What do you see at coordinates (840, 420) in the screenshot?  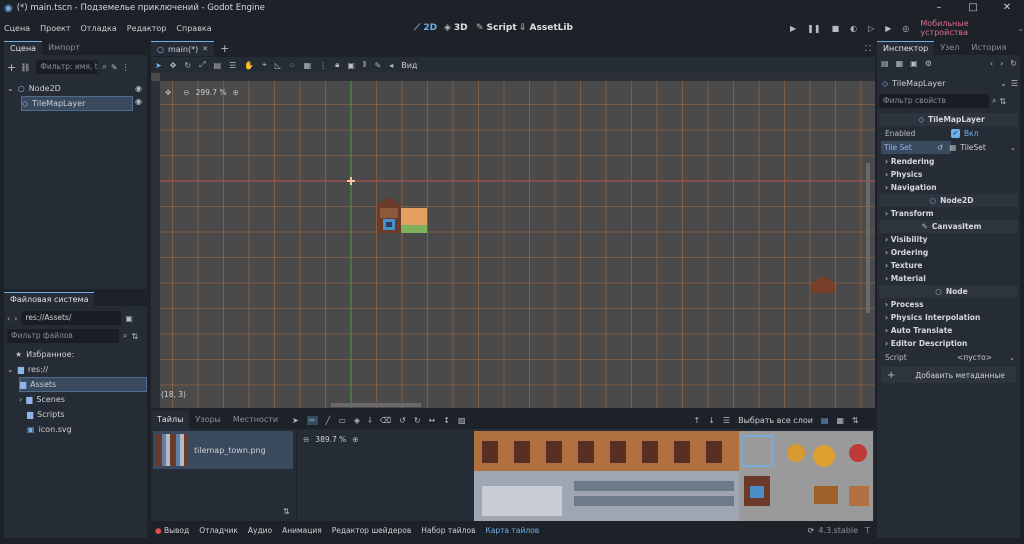 I see `grid-toggle-icon: ▦` at bounding box center [840, 420].